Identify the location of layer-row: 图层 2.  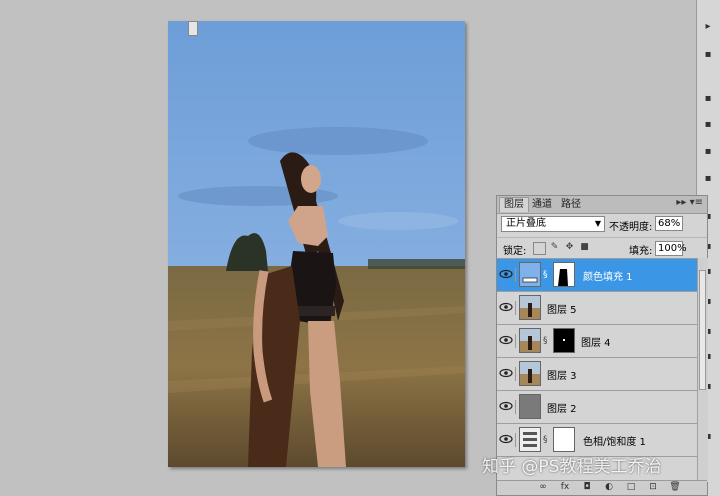
(597, 407).